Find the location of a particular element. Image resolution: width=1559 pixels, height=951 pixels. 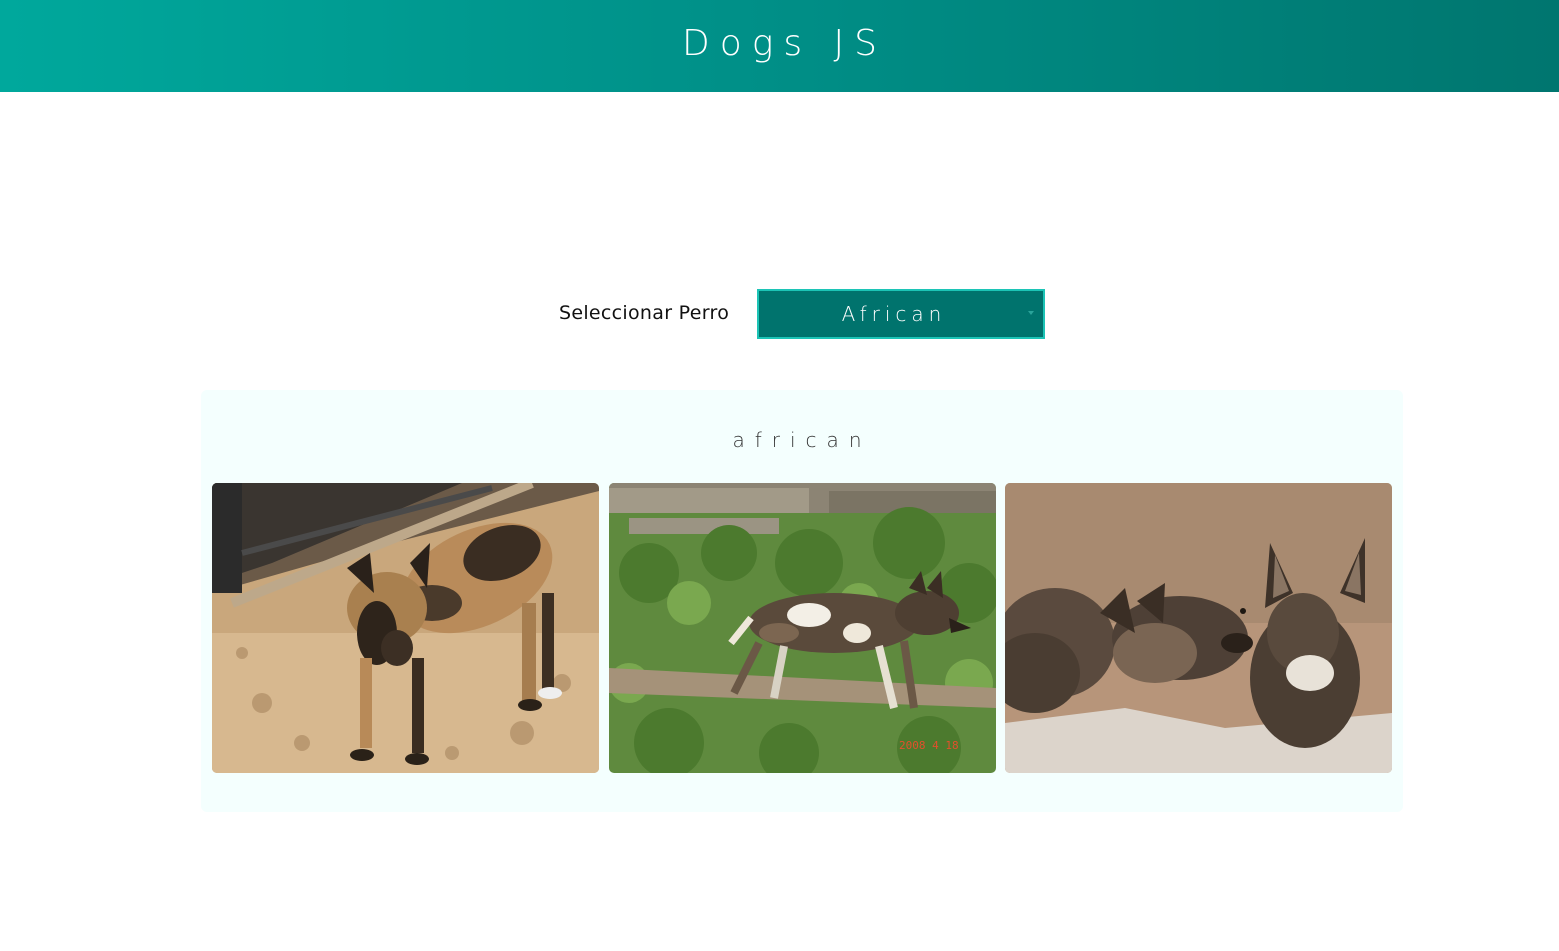

date-stamp: 2008 4 18 is located at coordinates (929, 745).